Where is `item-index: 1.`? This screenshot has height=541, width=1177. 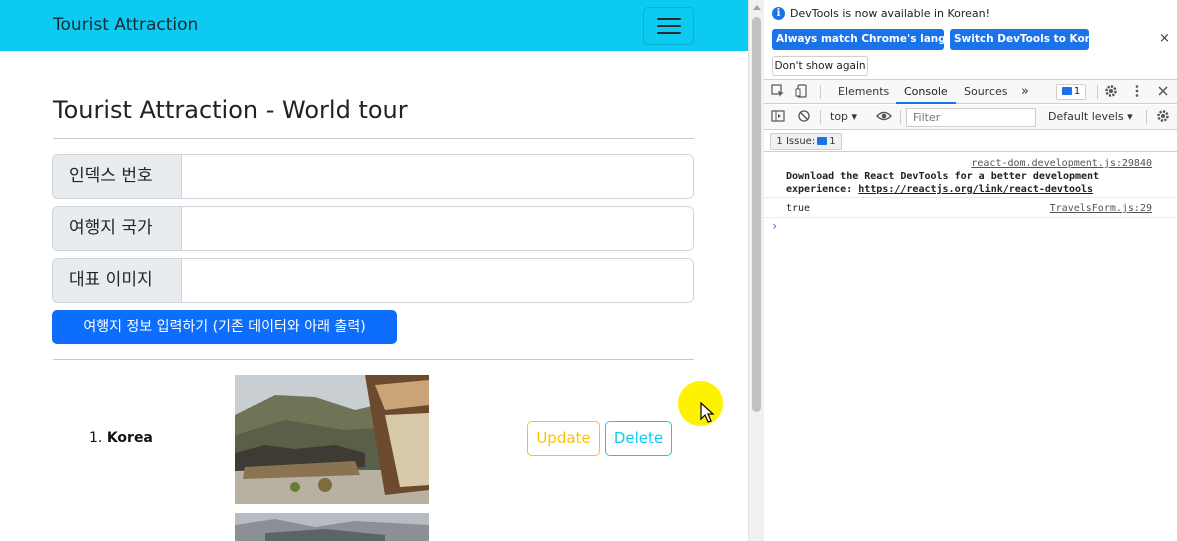 item-index: 1. is located at coordinates (96, 438).